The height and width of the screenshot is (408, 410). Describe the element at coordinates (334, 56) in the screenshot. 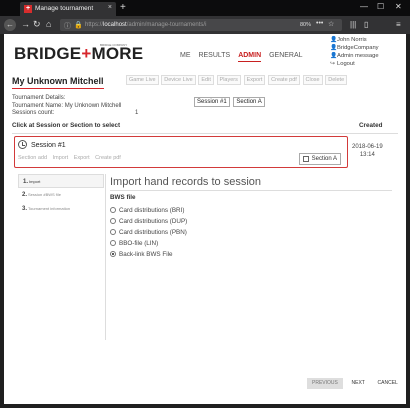

I see `message-icon: 👤` at that location.